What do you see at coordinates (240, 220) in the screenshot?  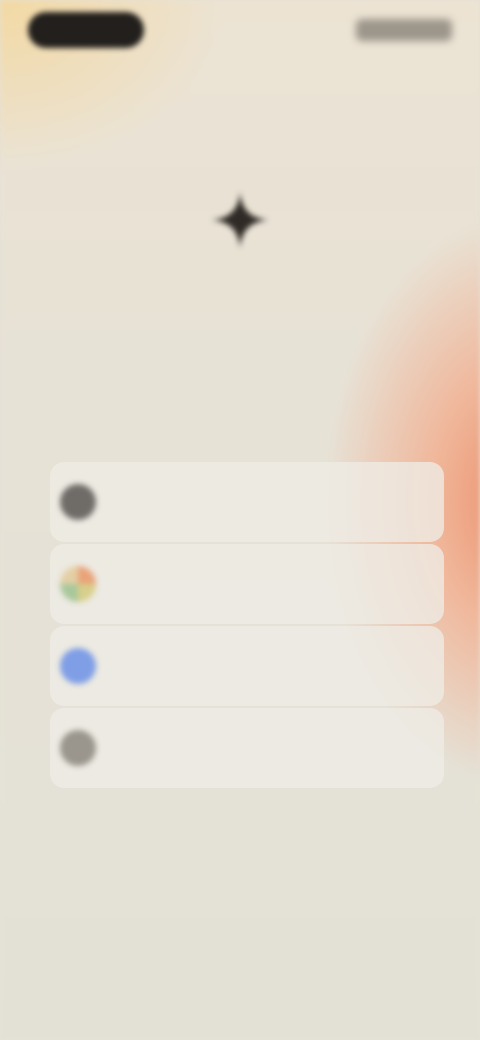 I see `sparkle-icon` at bounding box center [240, 220].